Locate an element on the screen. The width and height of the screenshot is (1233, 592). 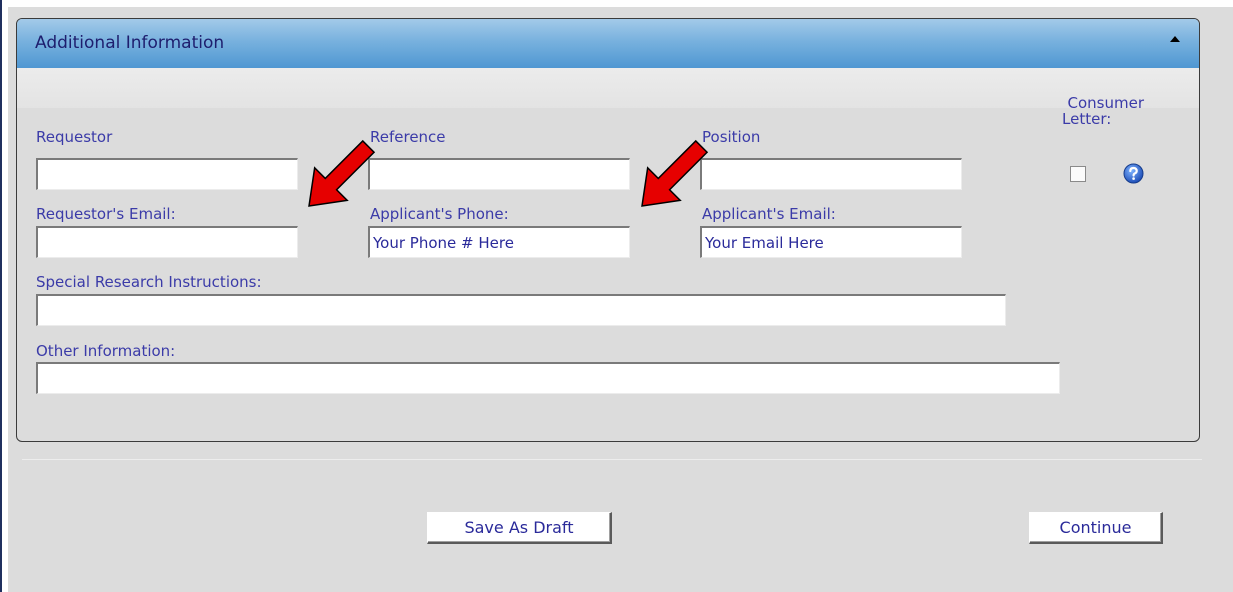
continue-button: Continue is located at coordinates (1096, 528).